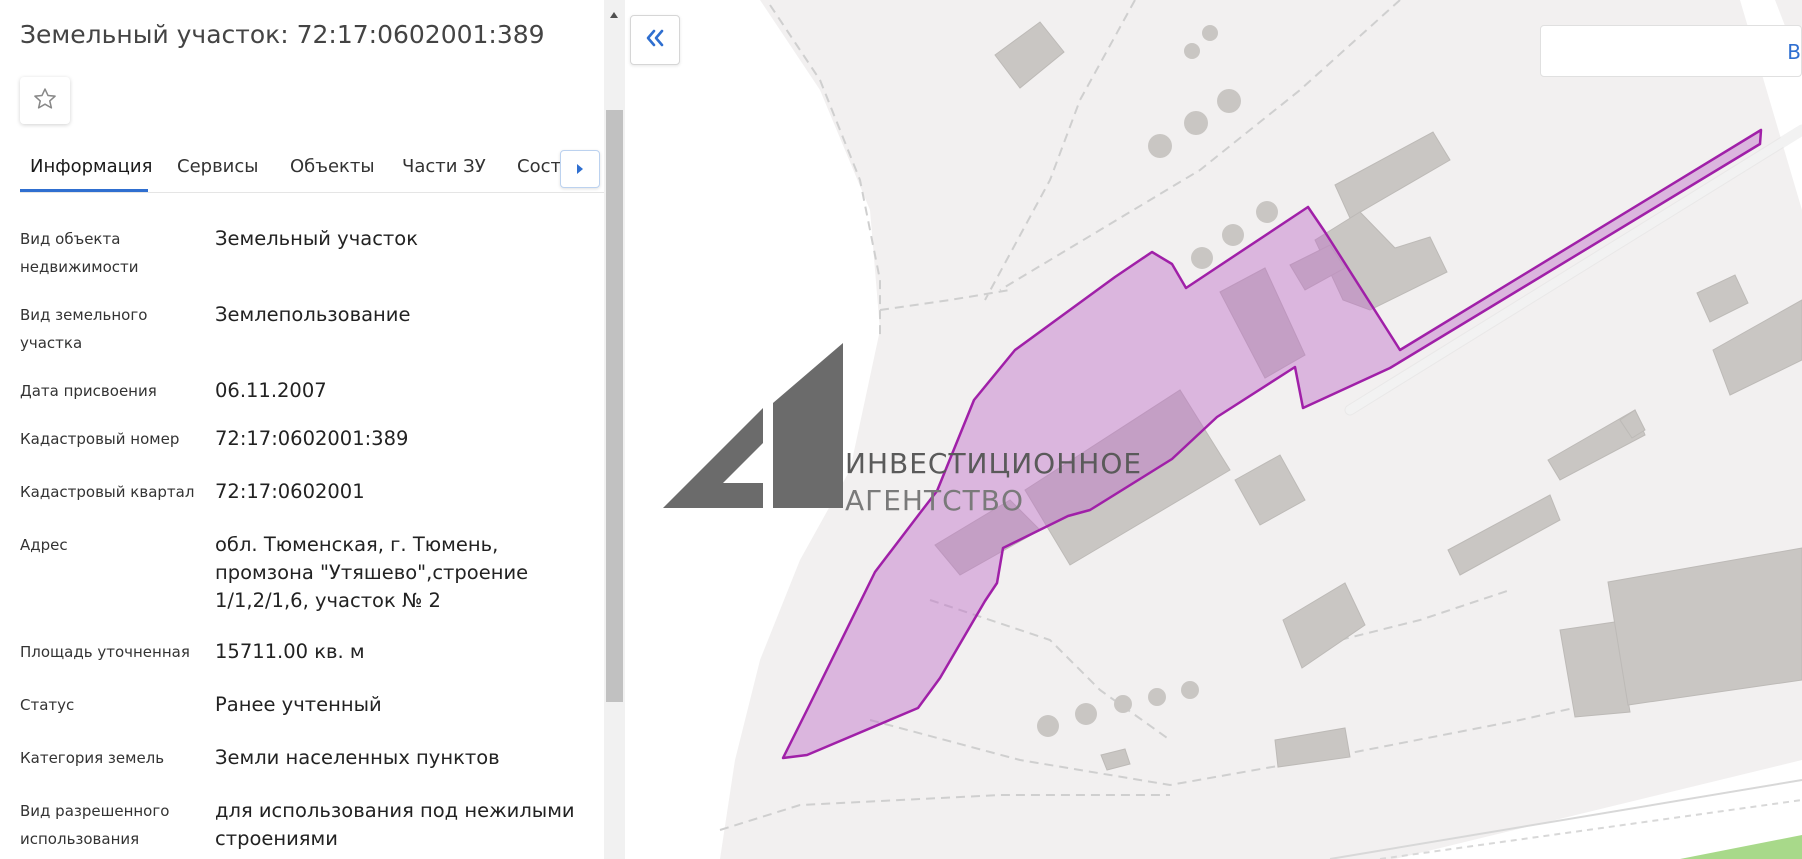 The width and height of the screenshot is (1802, 859). Describe the element at coordinates (88, 391) in the screenshot. I see `field-label: Дата присвоения` at that location.